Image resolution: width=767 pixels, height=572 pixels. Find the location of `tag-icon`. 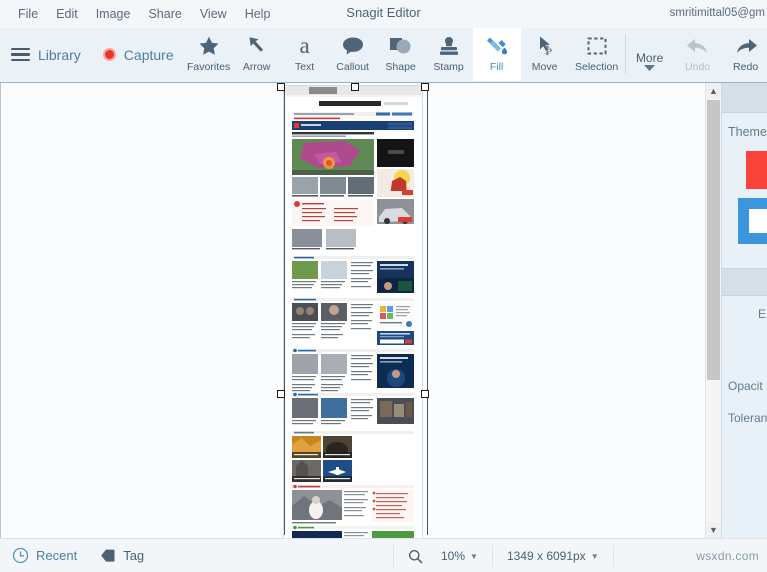

tag-icon is located at coordinates (107, 555).